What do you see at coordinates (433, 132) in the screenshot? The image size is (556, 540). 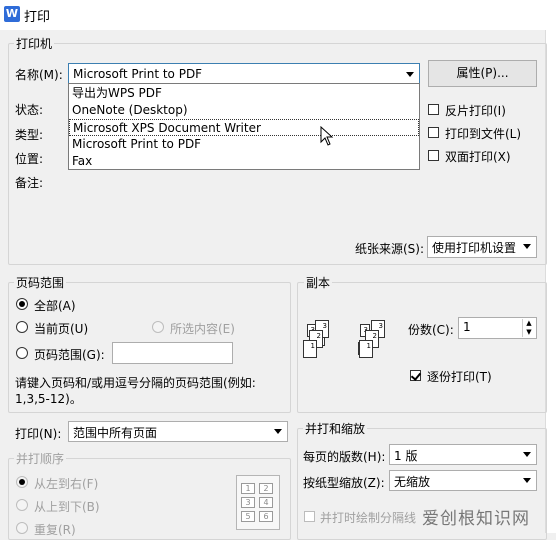 I see `print-to-file-checkbox` at bounding box center [433, 132].